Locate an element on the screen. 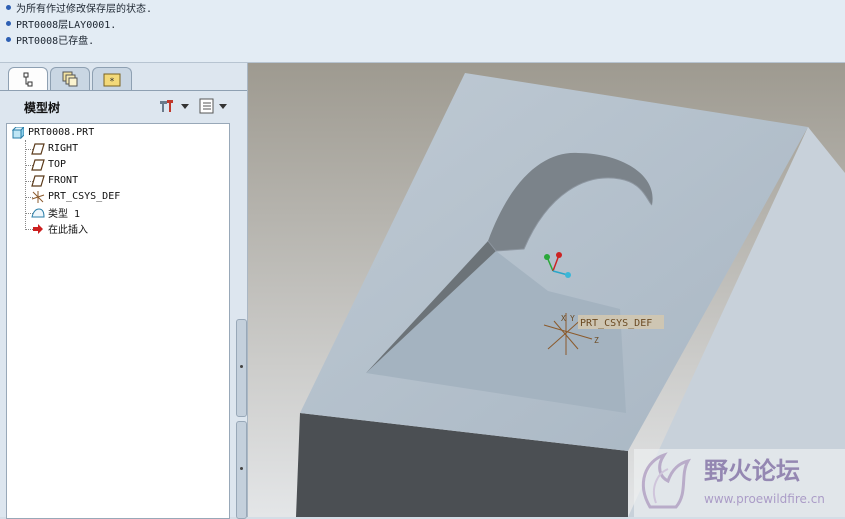 Image resolution: width=845 pixels, height=519 pixels. tree-item-label: PRT_CSYS_DEF is located at coordinates (84, 196).